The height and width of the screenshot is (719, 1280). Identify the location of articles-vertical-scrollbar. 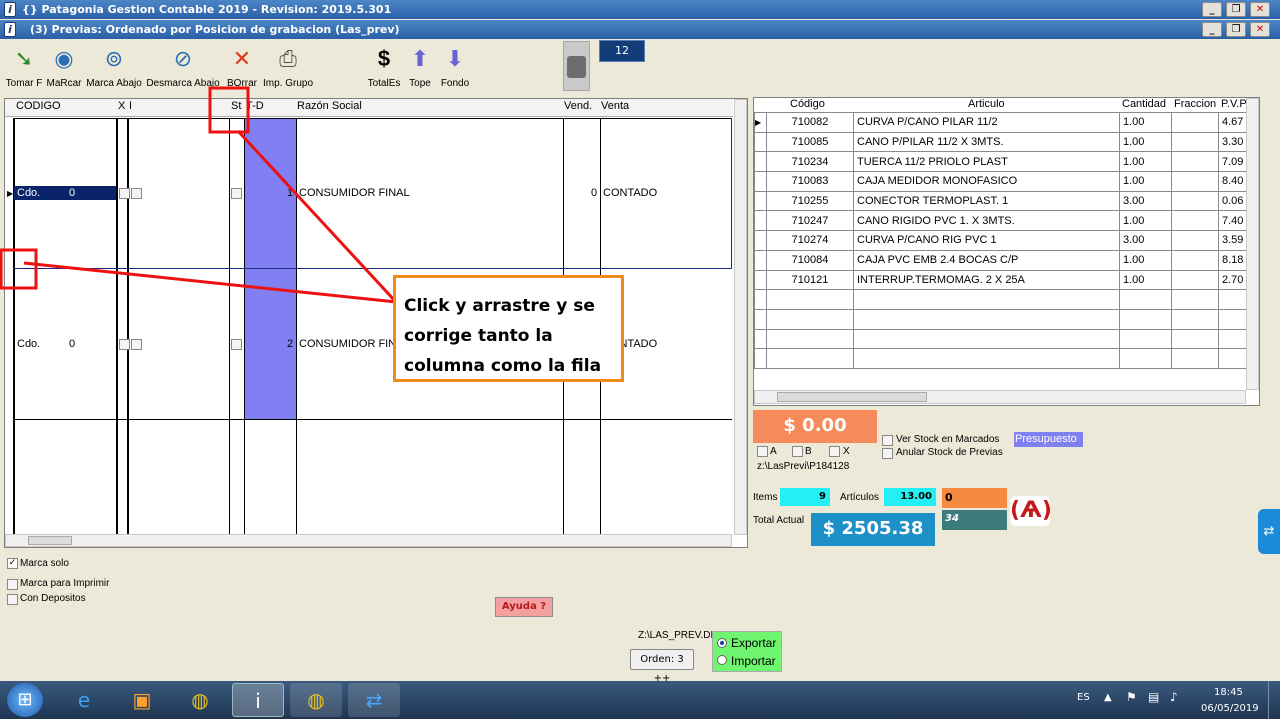
(1252, 244).